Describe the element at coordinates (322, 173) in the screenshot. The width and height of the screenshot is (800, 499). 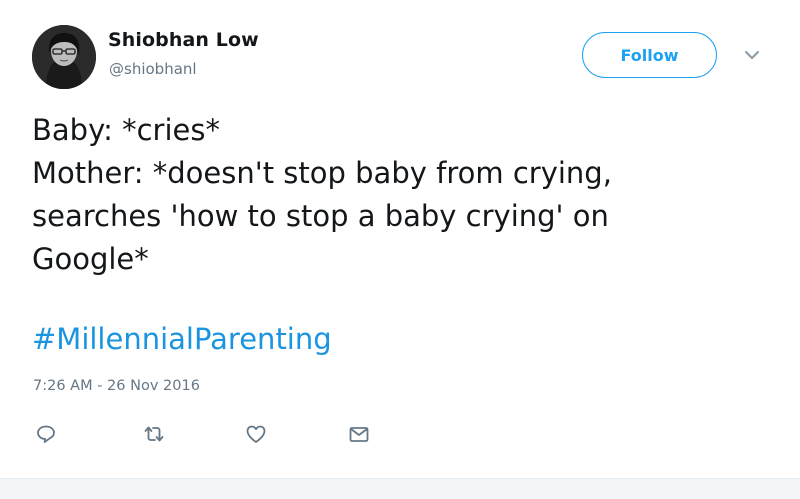
I see `tweet-text-line: Mother: *doesn't stop baby from crying,` at that location.